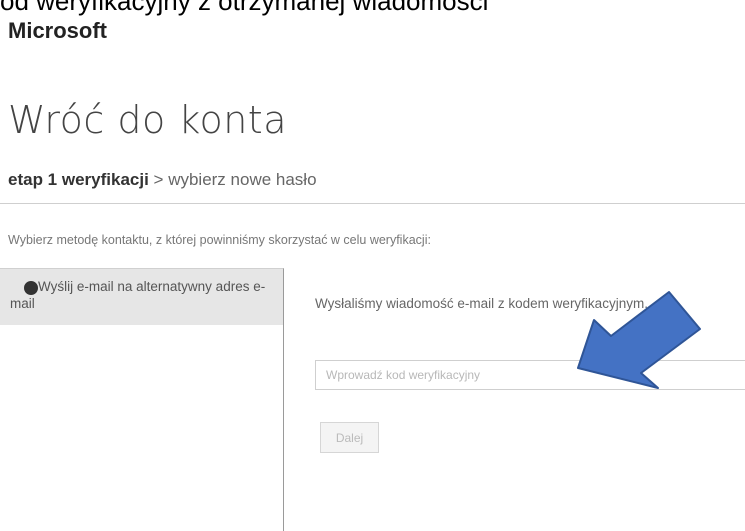 The height and width of the screenshot is (531, 745). Describe the element at coordinates (244, 8) in the screenshot. I see `caption-text: od weryfikacyjny z otrzymanej wiadomości` at that location.